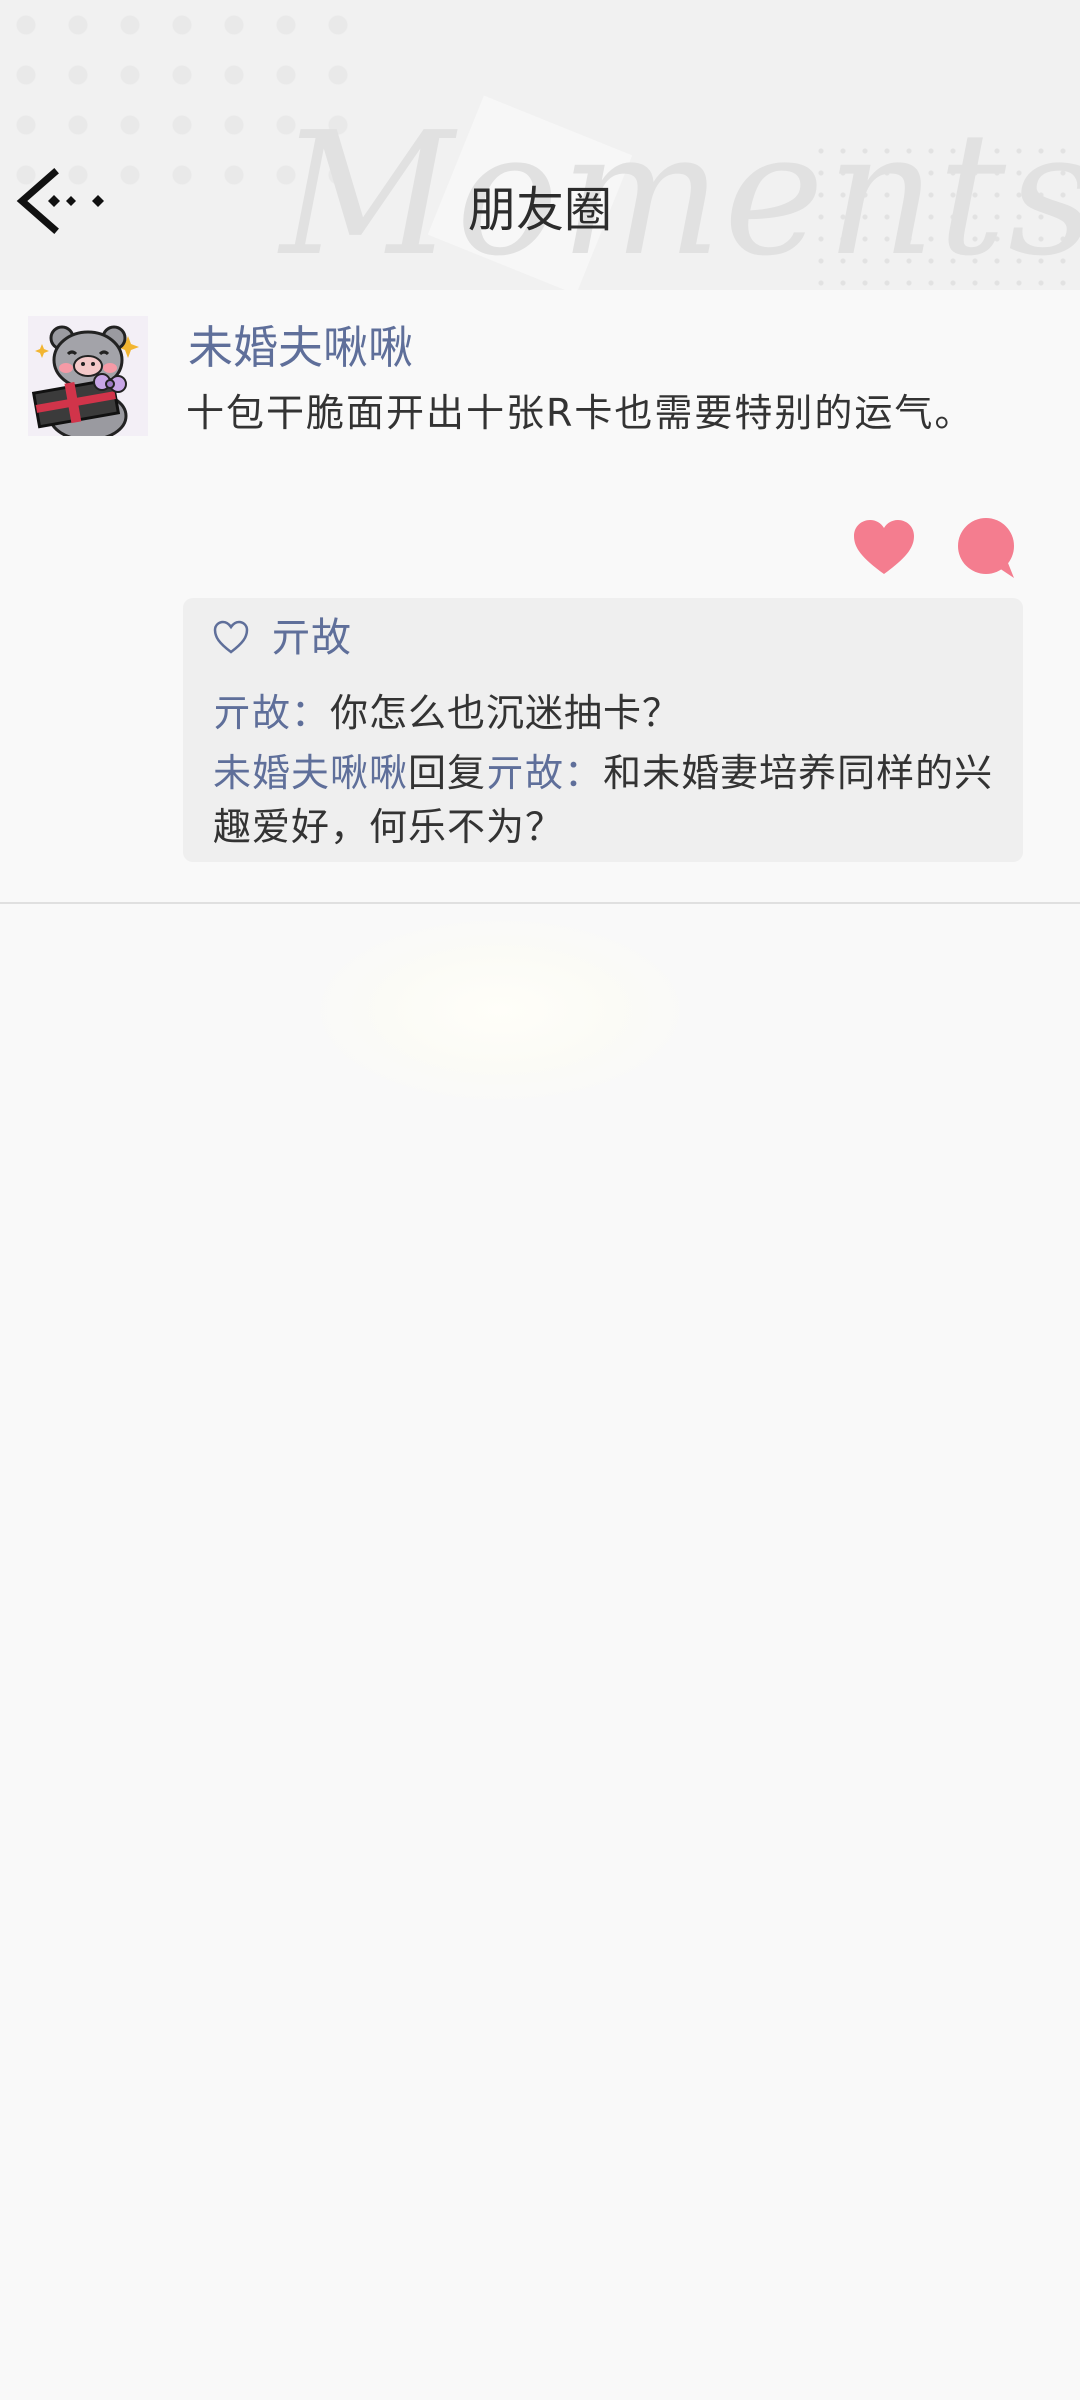 This screenshot has width=1080, height=2400. Describe the element at coordinates (539, 210) in the screenshot. I see `page-title: 朋友圈` at that location.